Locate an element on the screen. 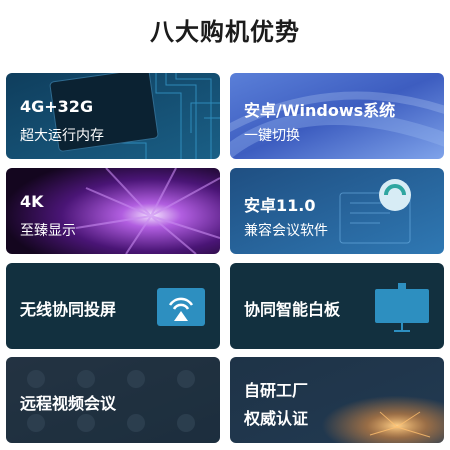  card-android: 安卓11.0 兼容会议软件 is located at coordinates (337, 211).